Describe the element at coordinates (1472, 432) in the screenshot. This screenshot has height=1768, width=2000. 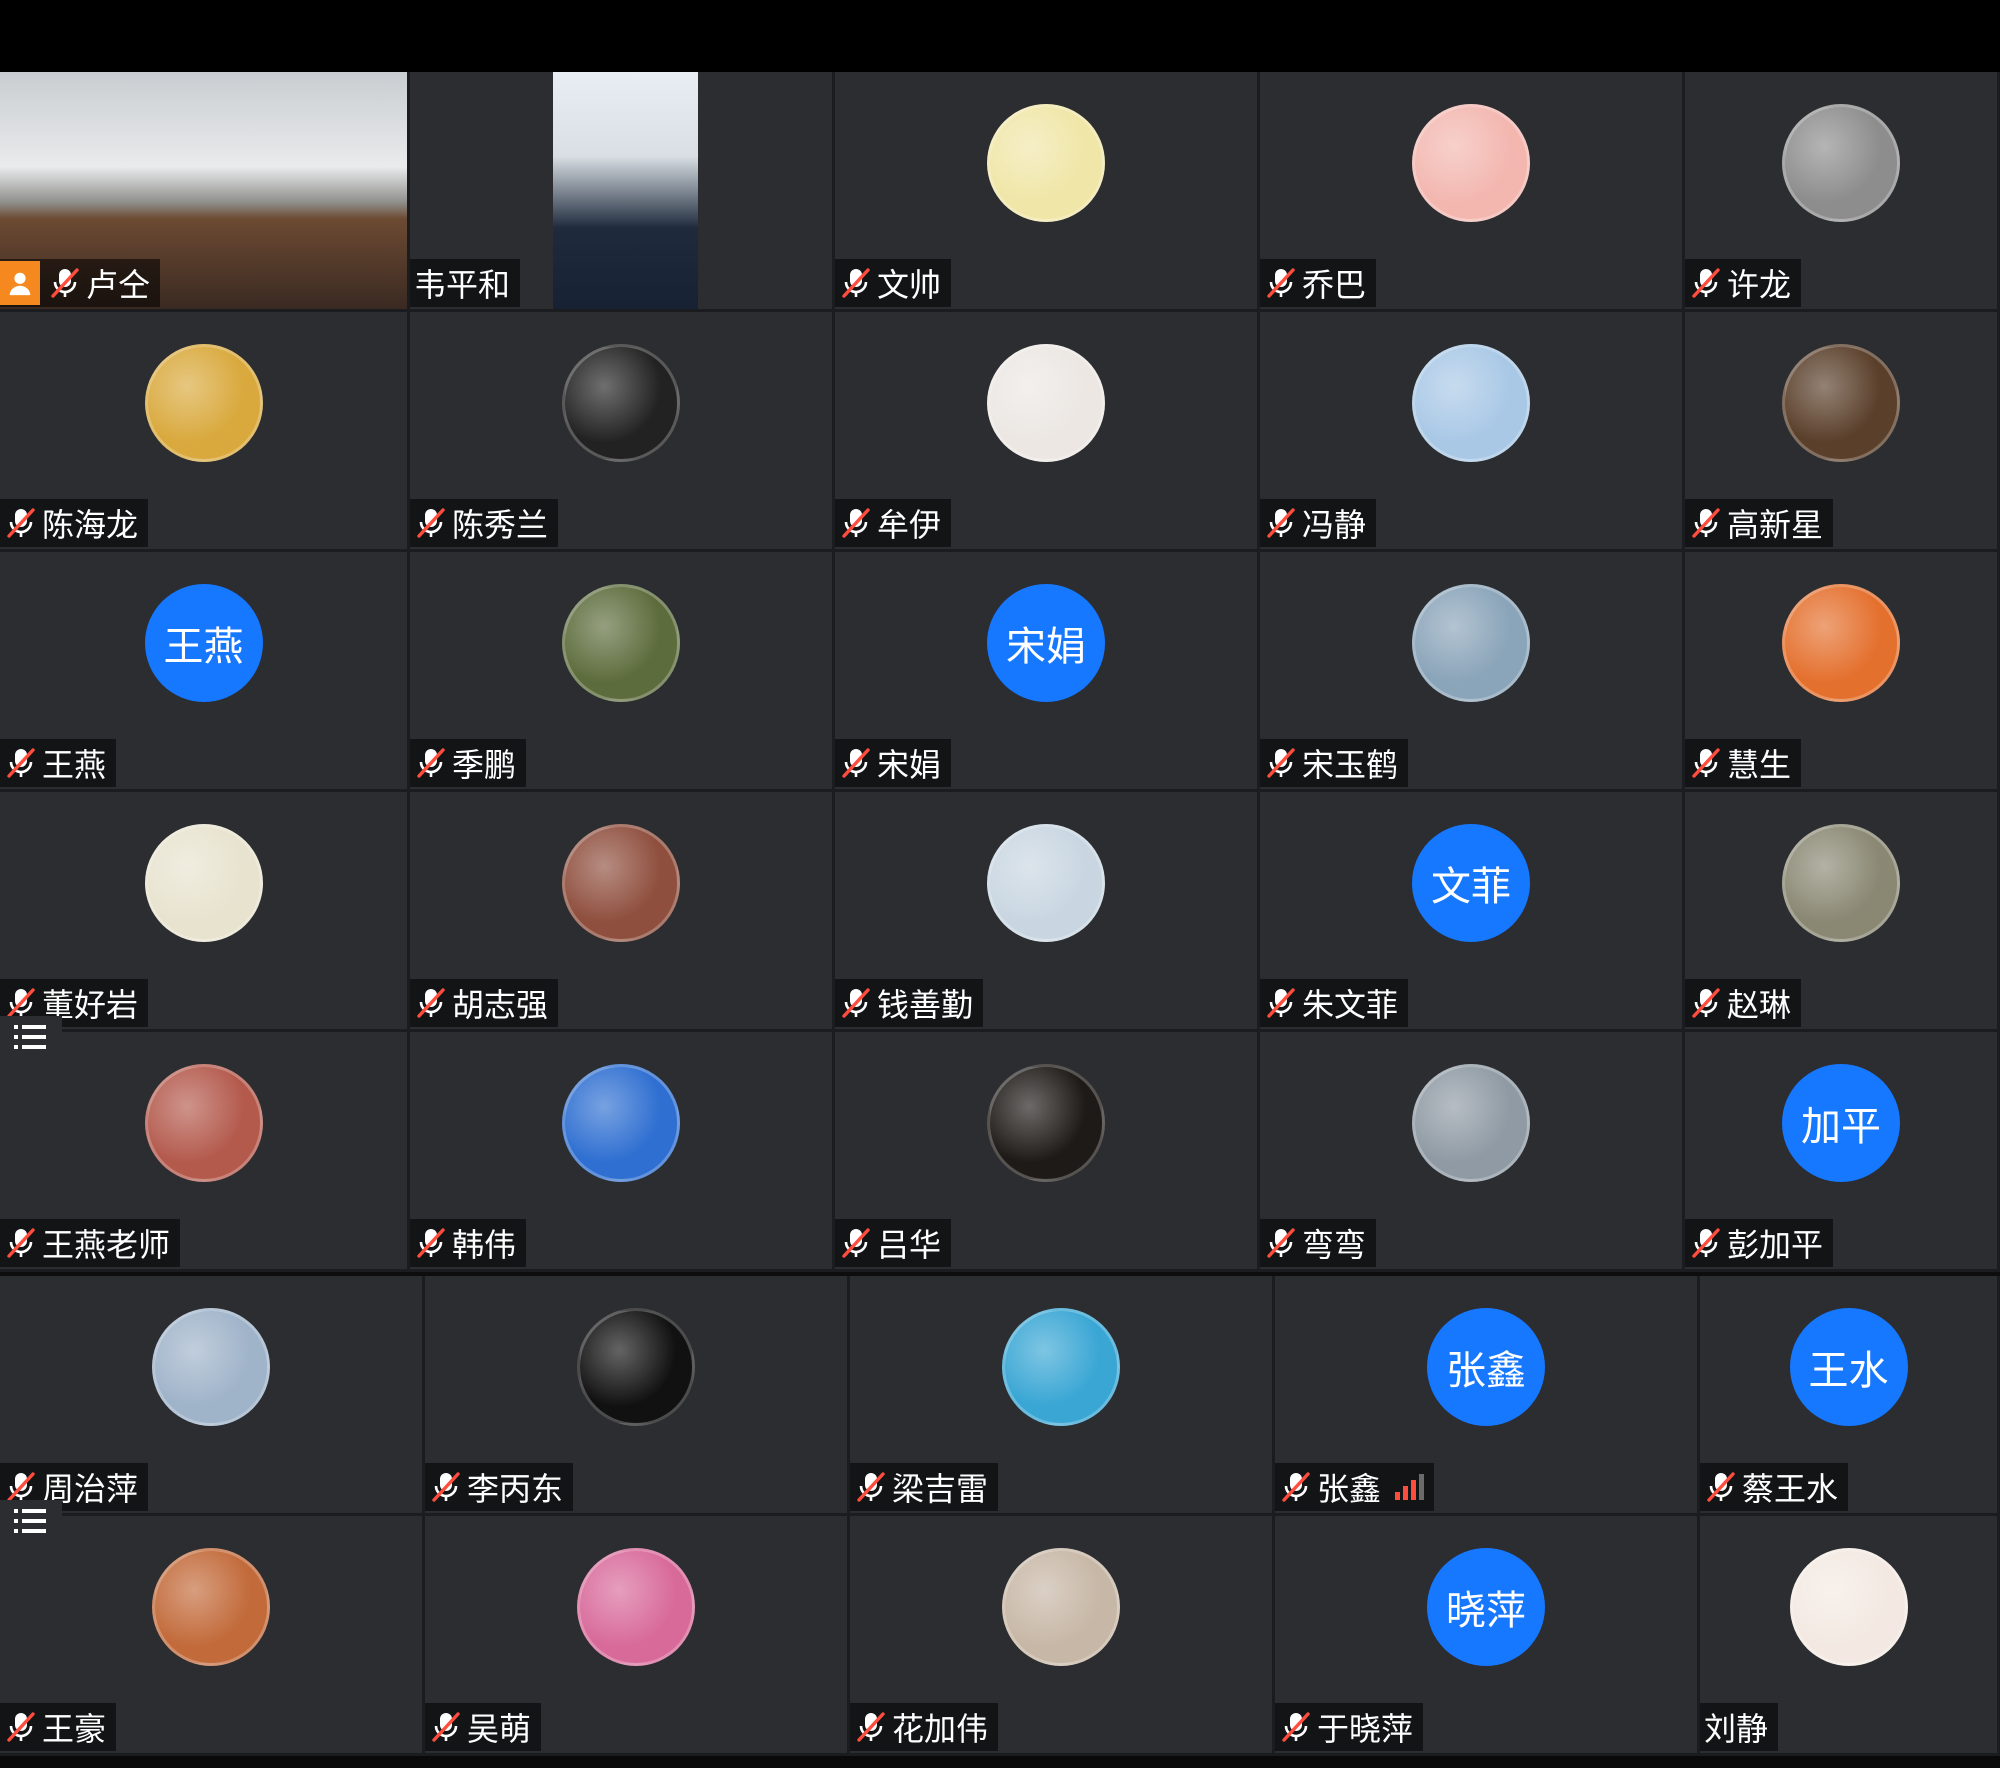
I see `participant-tile: 冯静` at that location.